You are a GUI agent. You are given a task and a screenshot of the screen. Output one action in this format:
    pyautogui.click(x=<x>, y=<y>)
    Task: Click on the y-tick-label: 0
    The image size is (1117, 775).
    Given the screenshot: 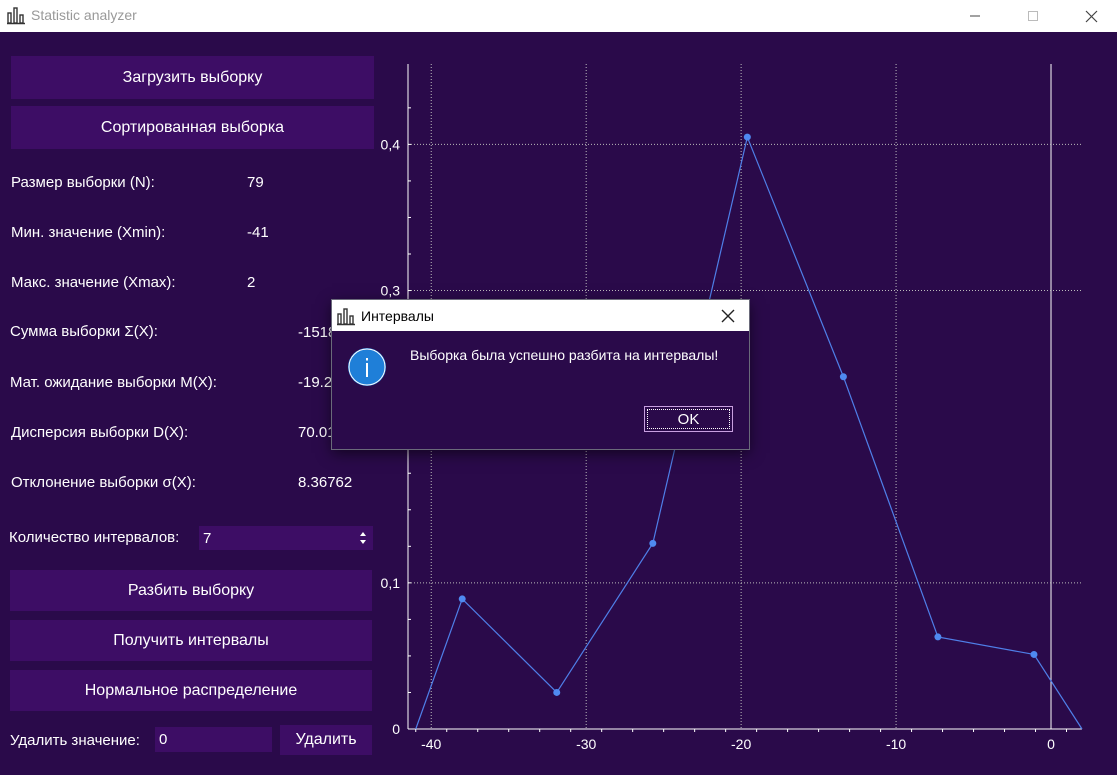 What is the action you would take?
    pyautogui.click(x=396, y=729)
    